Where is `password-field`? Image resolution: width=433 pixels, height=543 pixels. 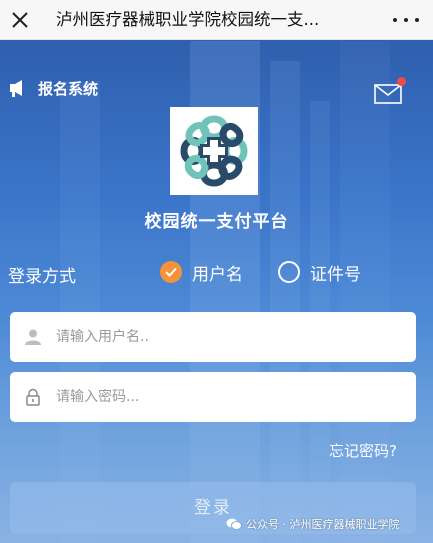 password-field is located at coordinates (213, 397).